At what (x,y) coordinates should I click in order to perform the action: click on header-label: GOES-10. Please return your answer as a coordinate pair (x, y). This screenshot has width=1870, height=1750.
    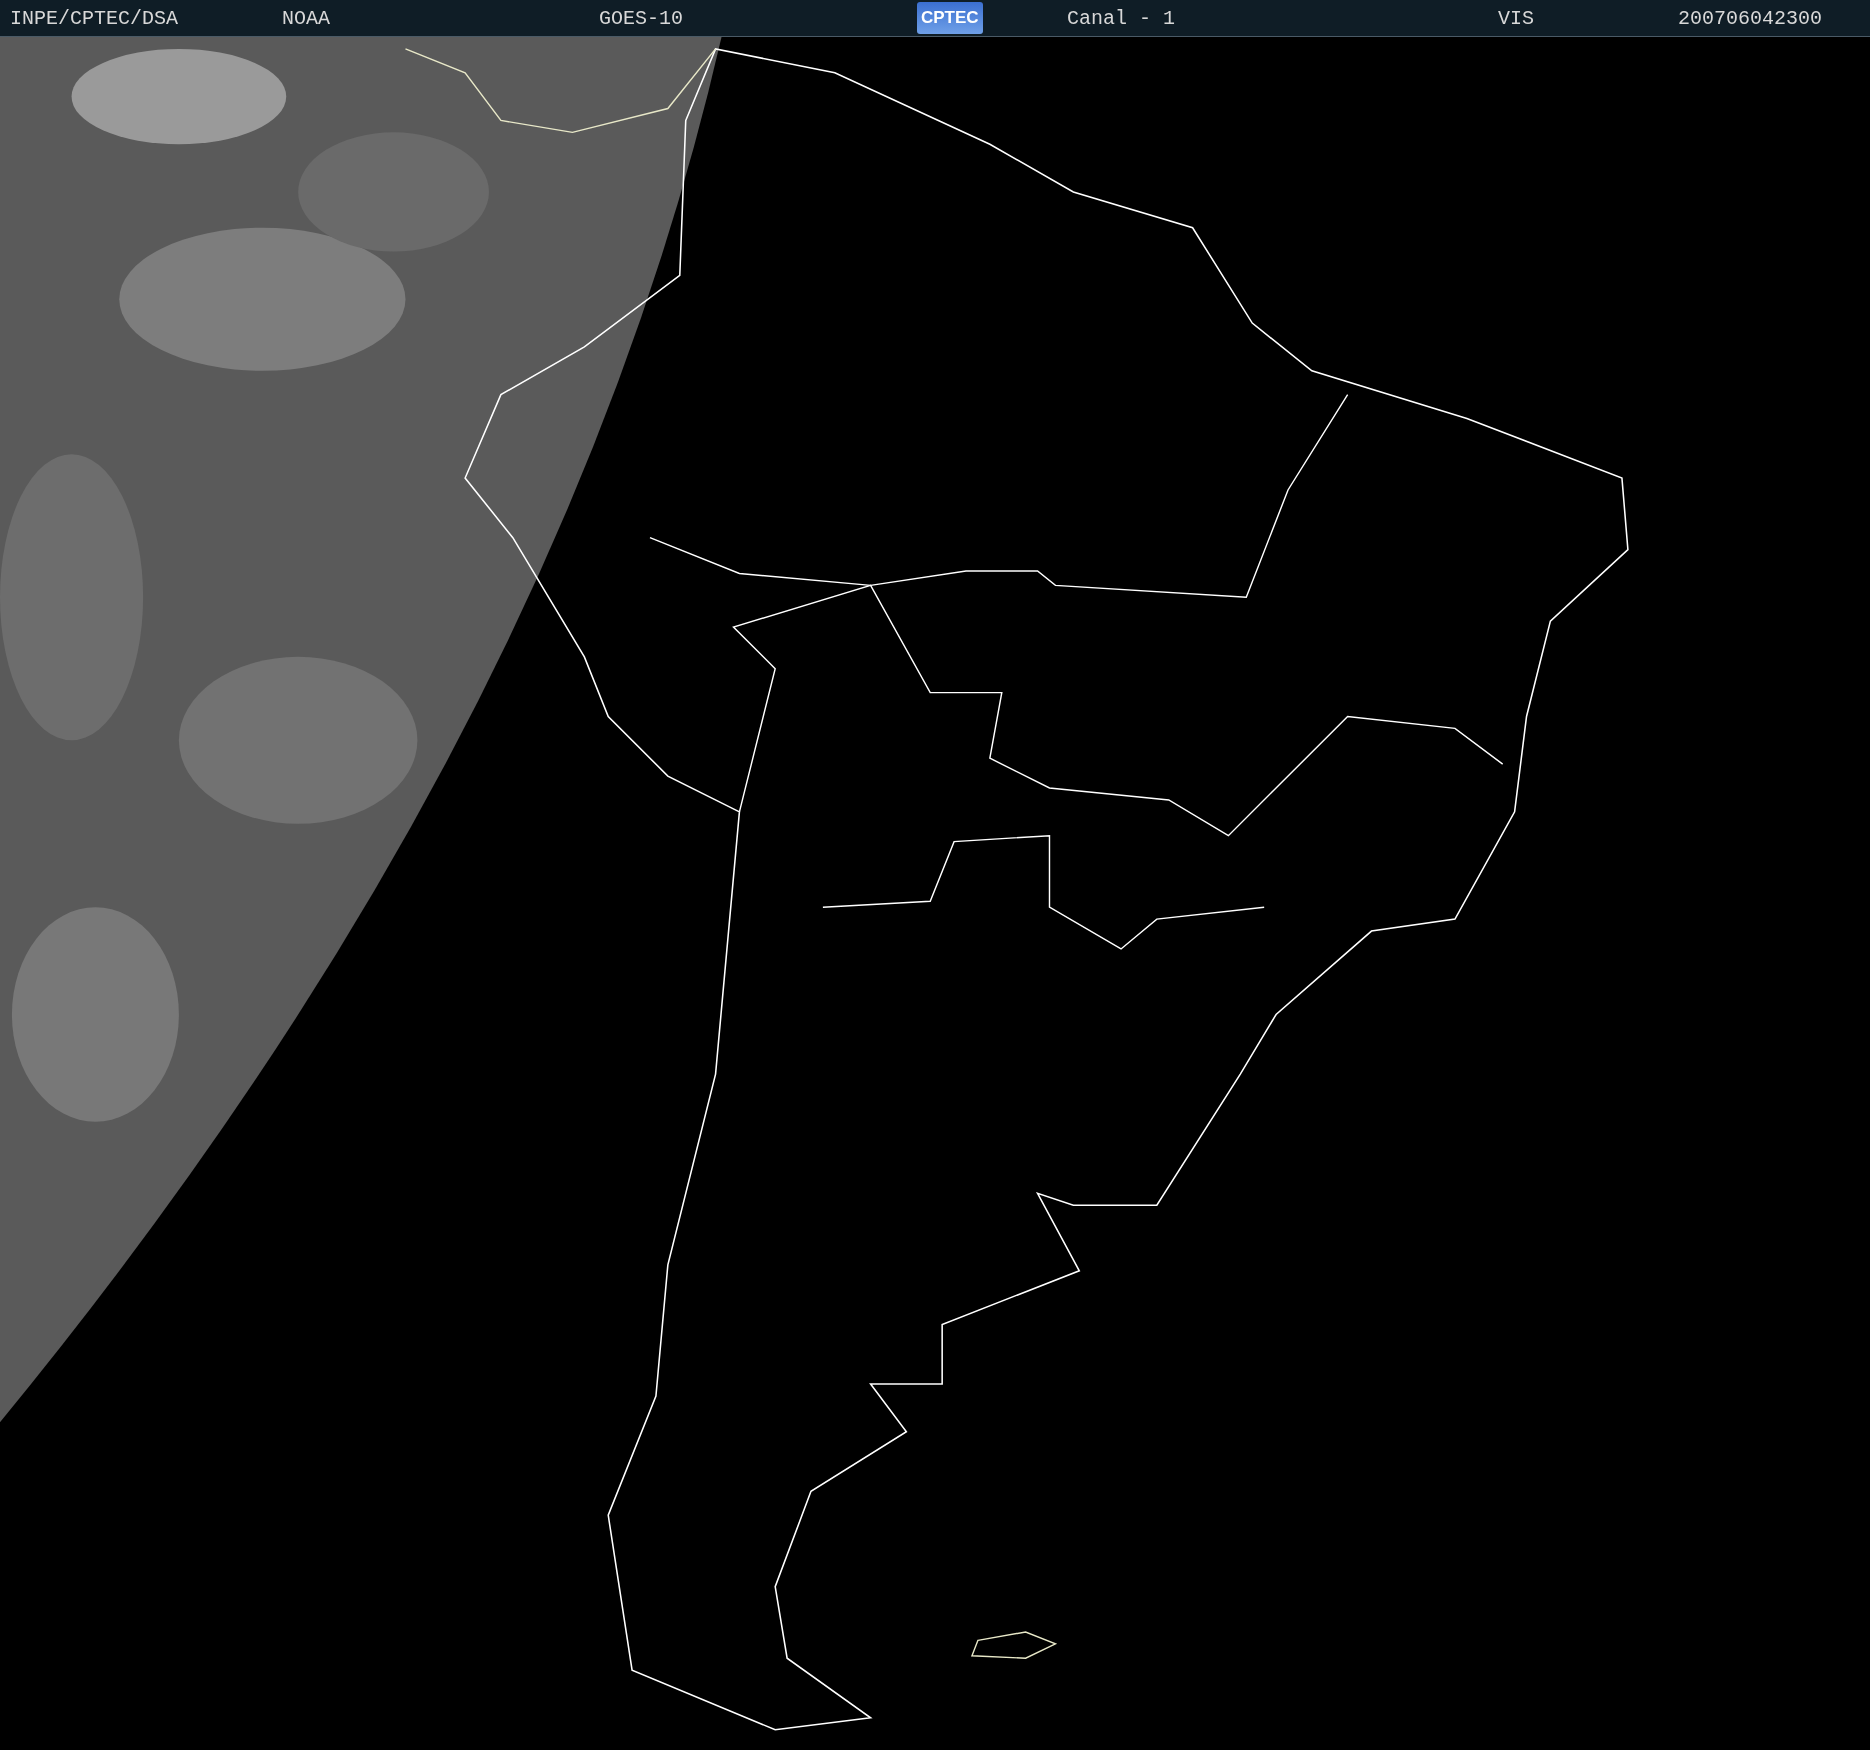
    Looking at the image, I should click on (641, 18).